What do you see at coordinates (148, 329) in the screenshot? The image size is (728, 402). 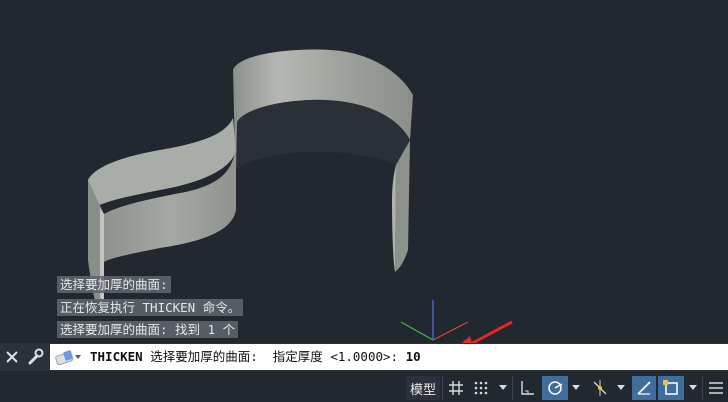 I see `history-line: 选择要加厚的曲面: 找到 1 个` at bounding box center [148, 329].